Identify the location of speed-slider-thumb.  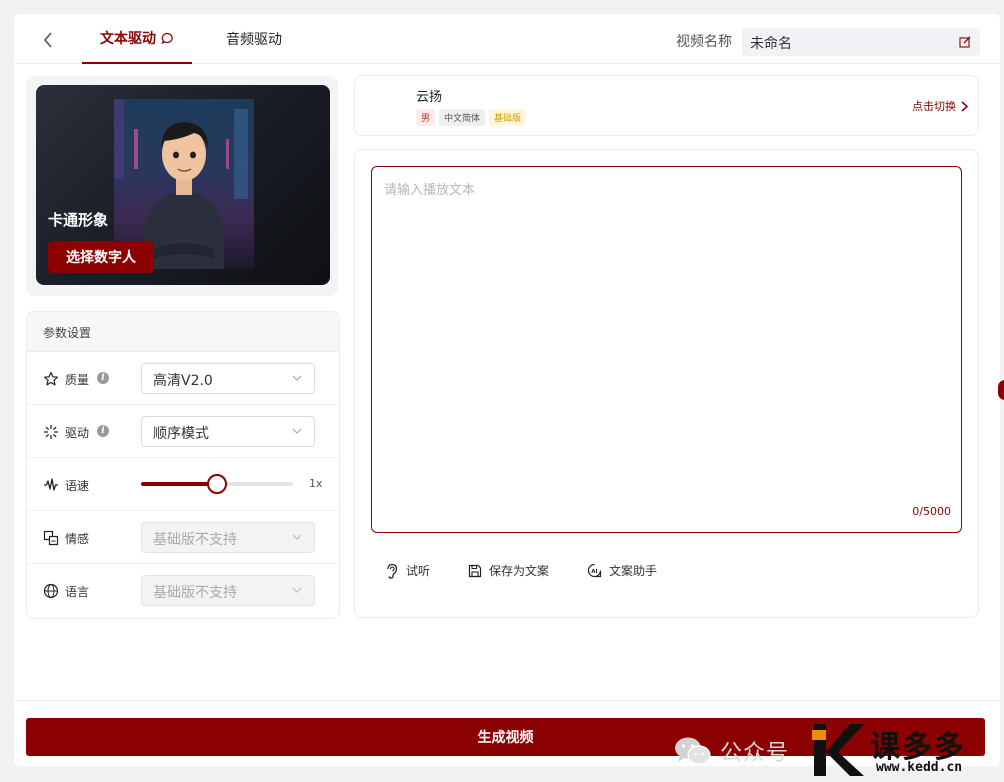
(217, 484).